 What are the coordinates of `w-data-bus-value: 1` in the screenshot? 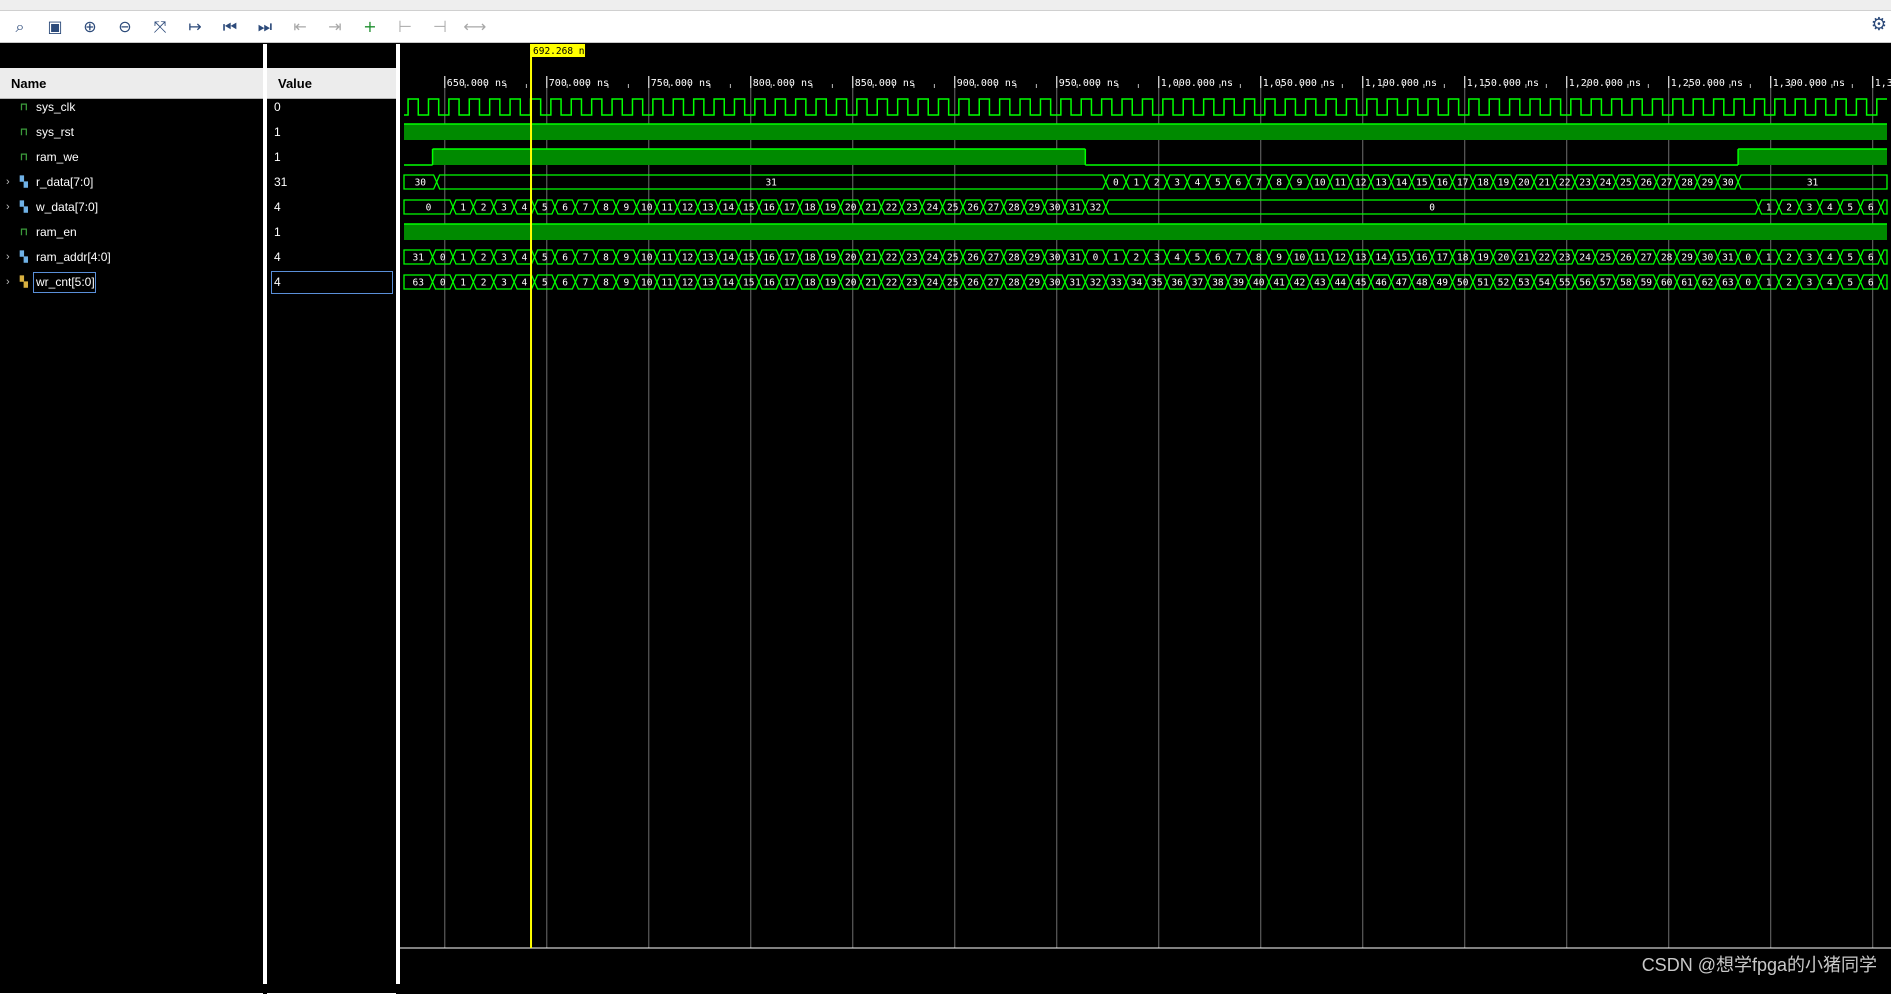 It's located at (463, 208).